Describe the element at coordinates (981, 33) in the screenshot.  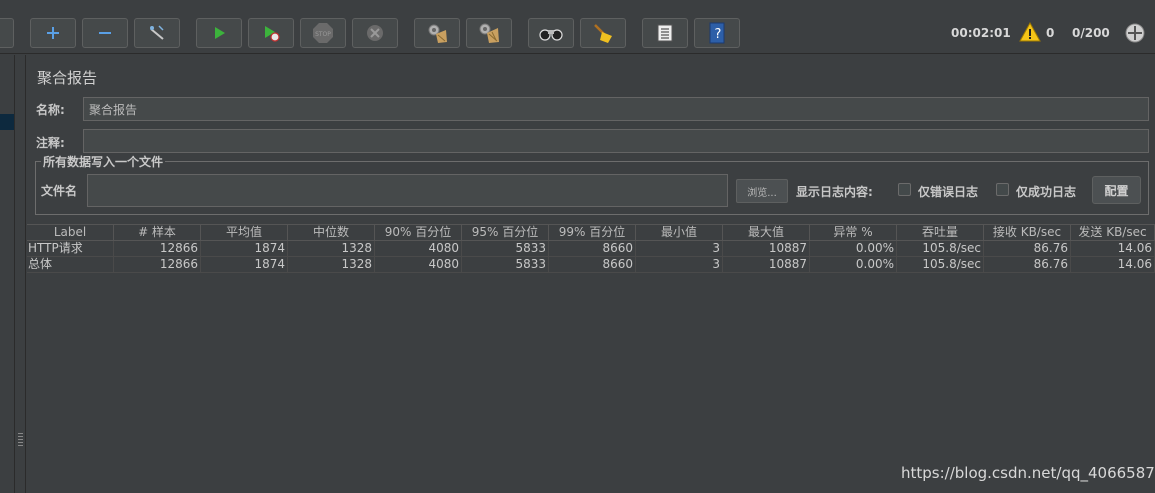
I see `elapsed-time: 00:02:01` at that location.